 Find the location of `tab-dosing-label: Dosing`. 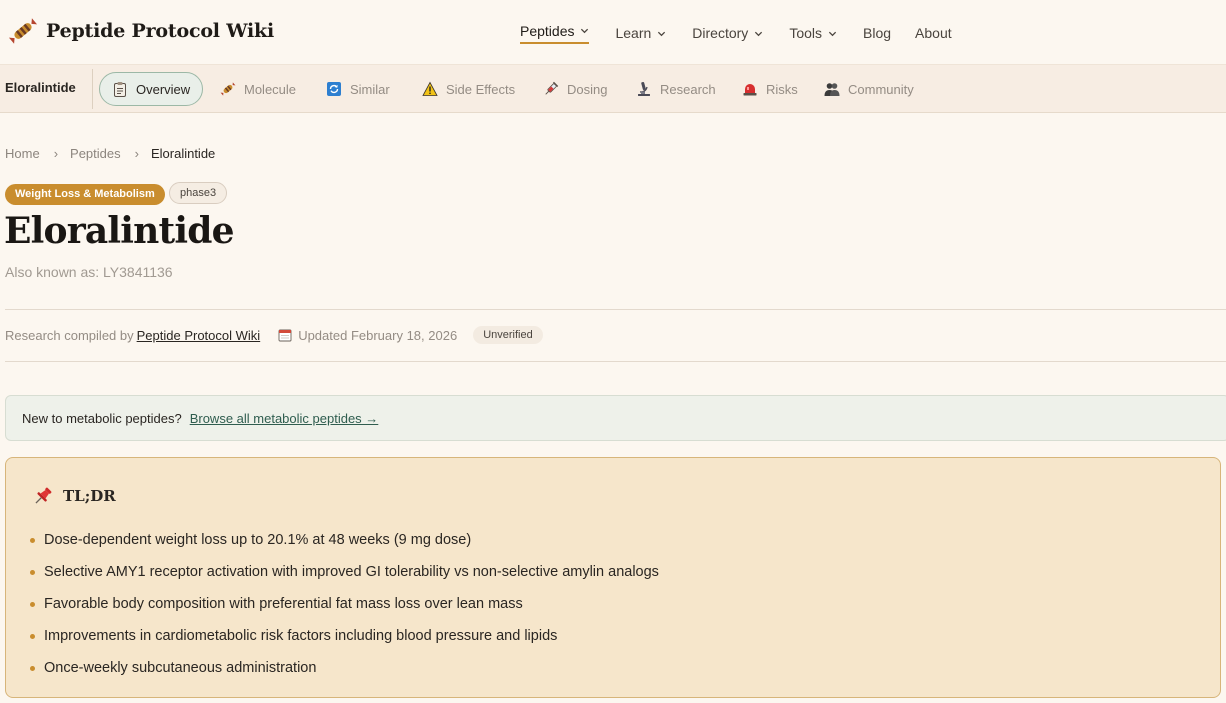

tab-dosing-label: Dosing is located at coordinates (587, 89).